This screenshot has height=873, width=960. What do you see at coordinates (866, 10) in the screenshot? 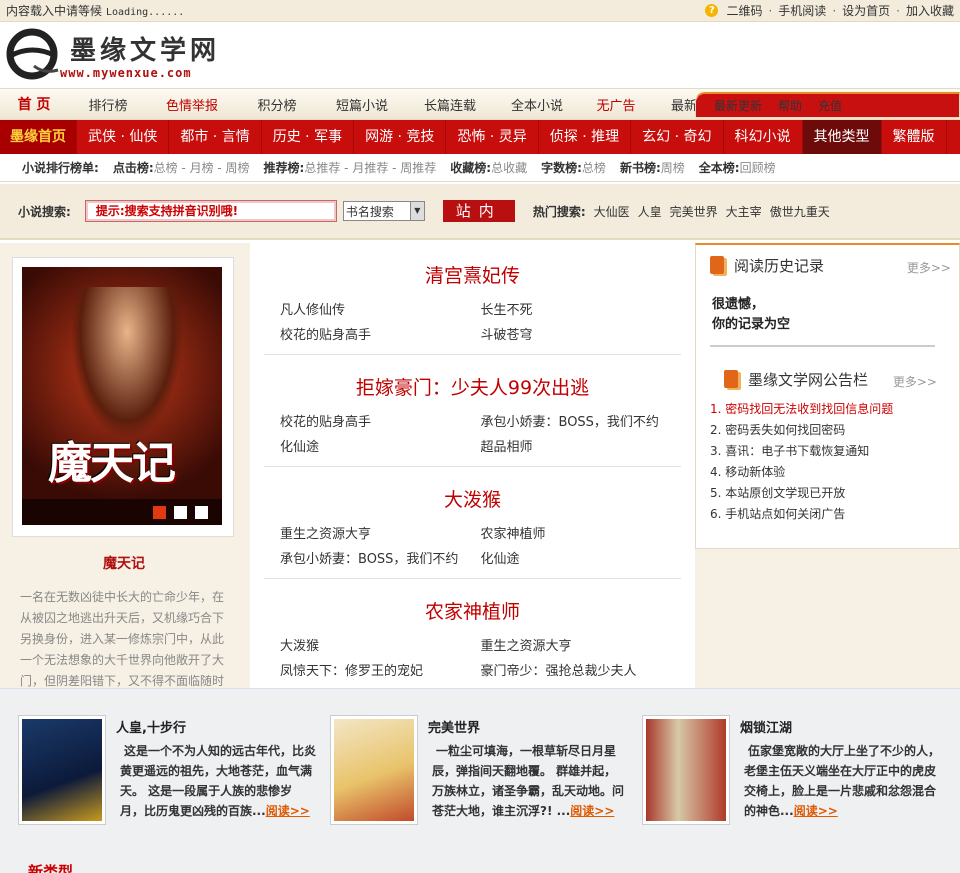
I see `set-homepage-link: 设为首页` at bounding box center [866, 10].